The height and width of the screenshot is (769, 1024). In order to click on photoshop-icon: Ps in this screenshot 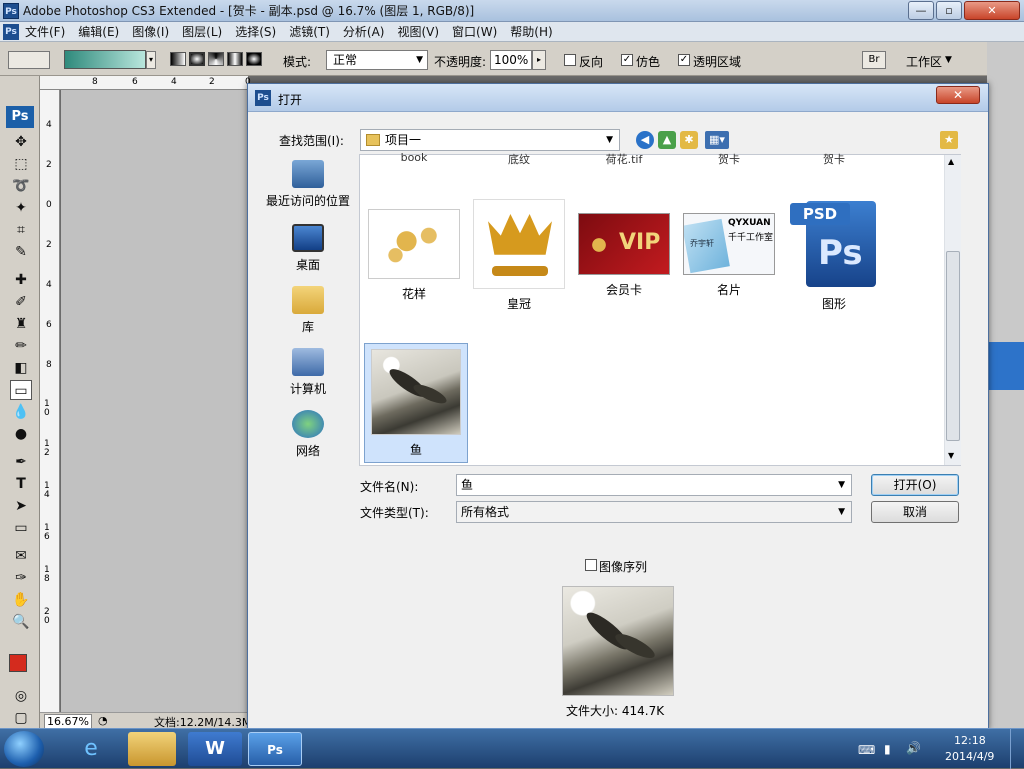, I will do `click(275, 749)`.